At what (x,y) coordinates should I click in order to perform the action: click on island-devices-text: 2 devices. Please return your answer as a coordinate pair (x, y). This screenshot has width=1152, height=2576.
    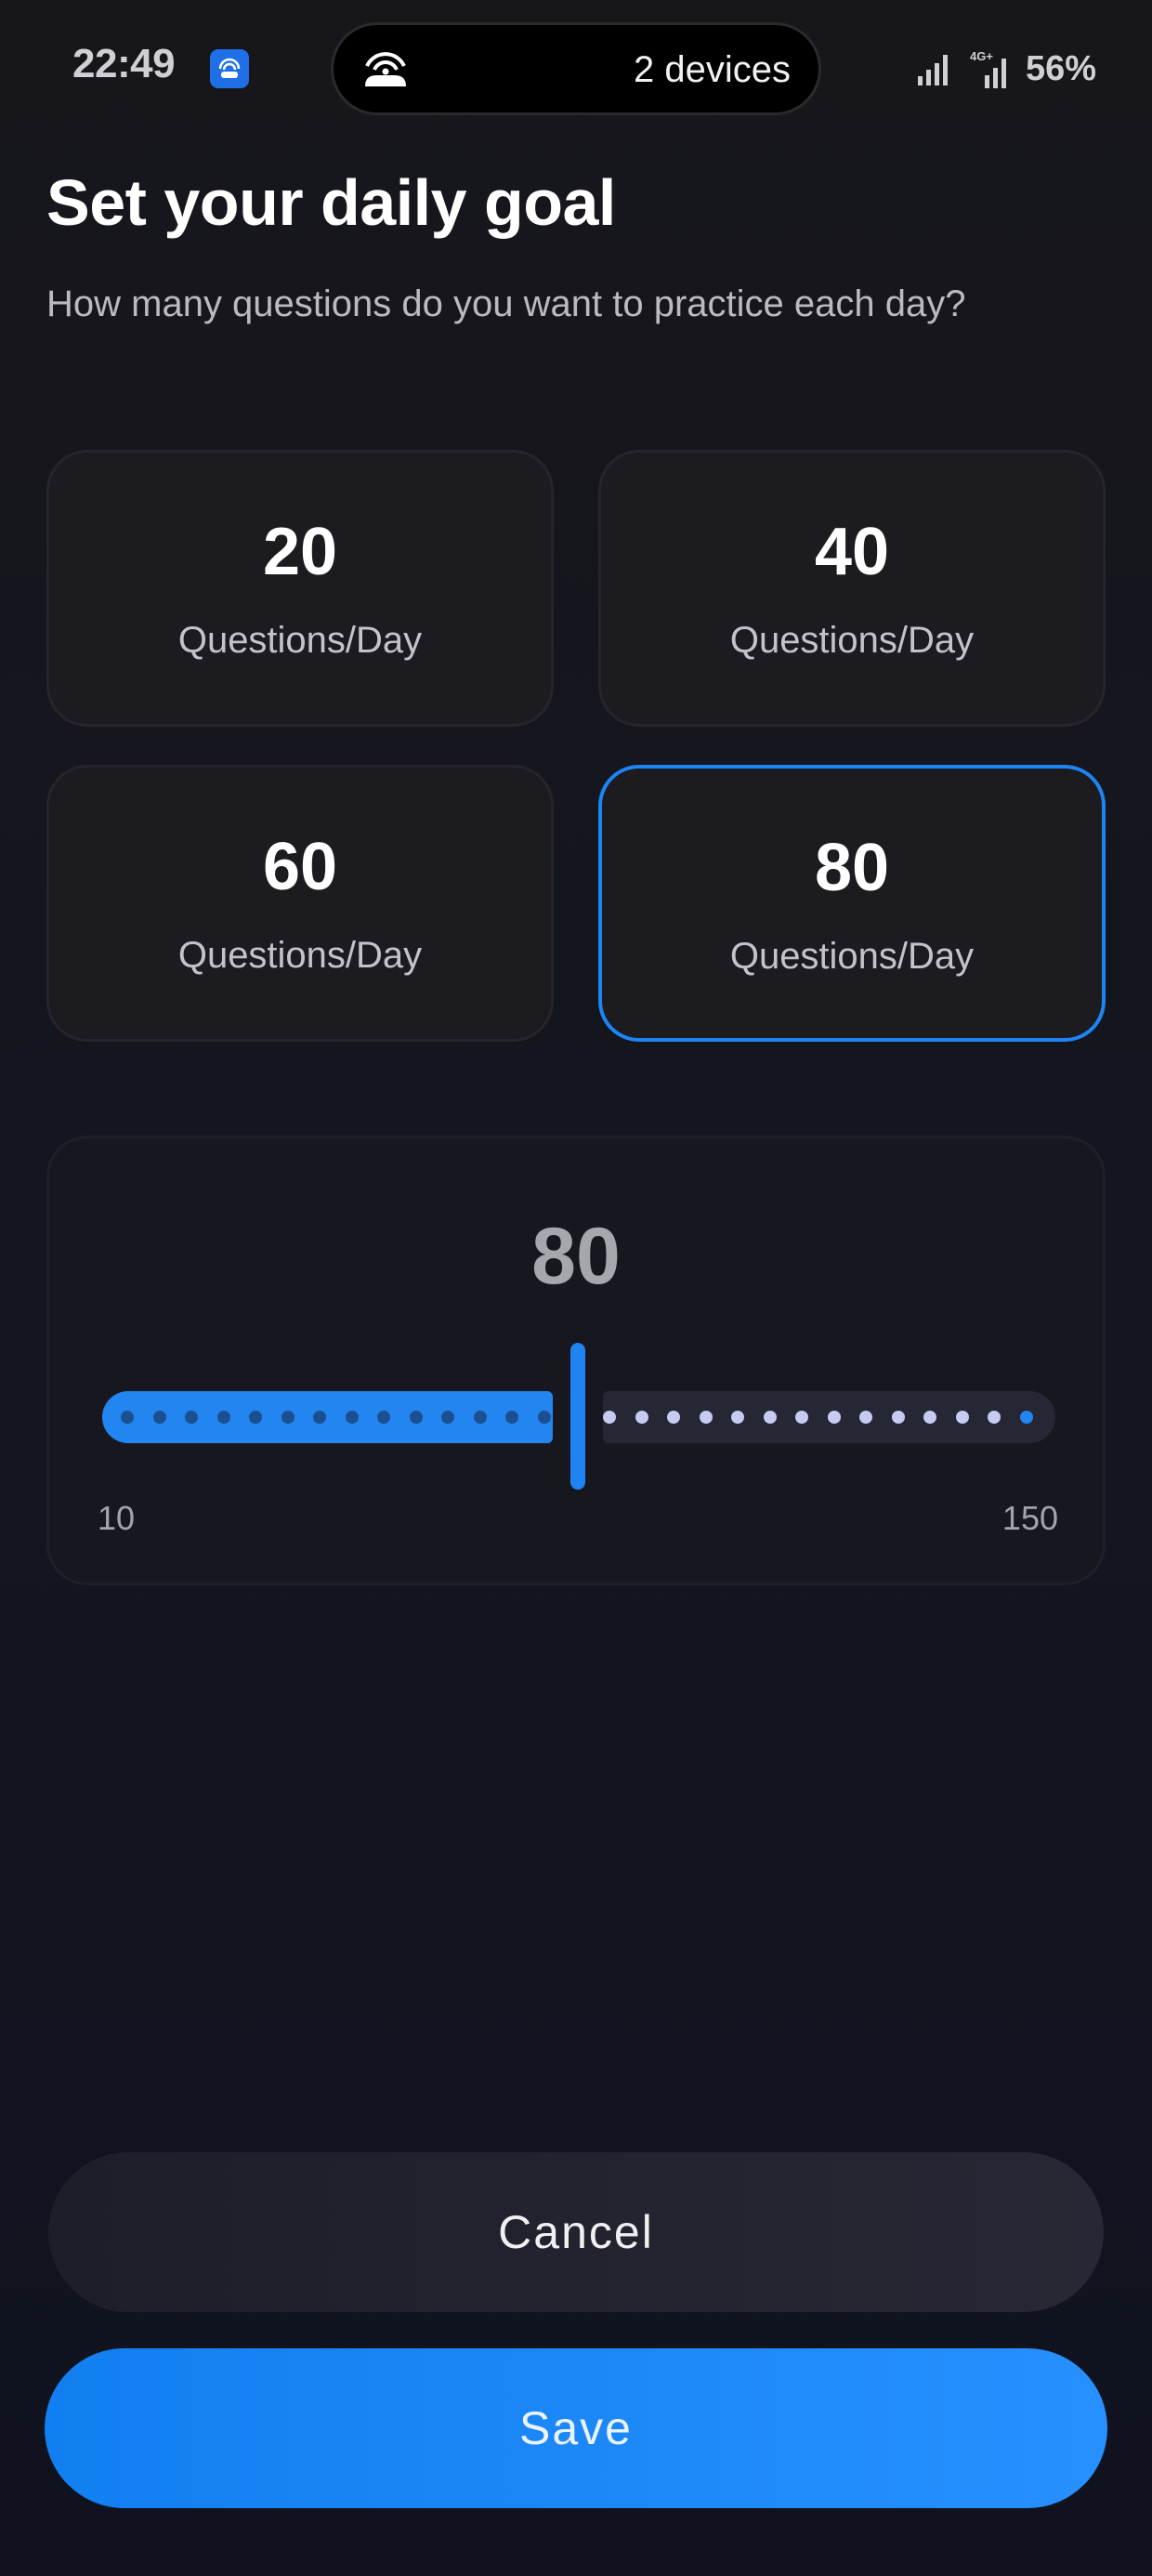
    Looking at the image, I should click on (712, 69).